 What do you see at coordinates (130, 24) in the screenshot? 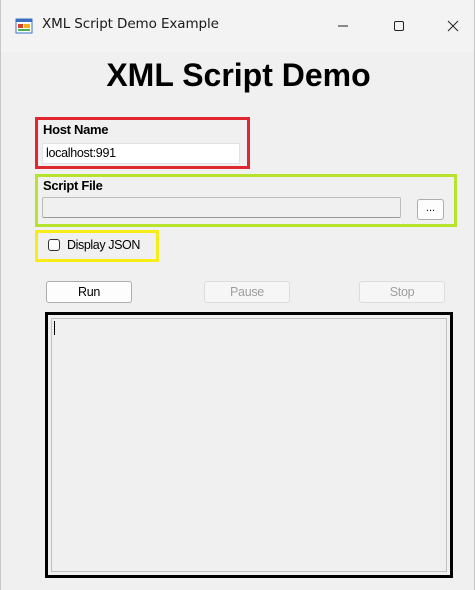
I see `window-title: XML Script Demo Example` at bounding box center [130, 24].